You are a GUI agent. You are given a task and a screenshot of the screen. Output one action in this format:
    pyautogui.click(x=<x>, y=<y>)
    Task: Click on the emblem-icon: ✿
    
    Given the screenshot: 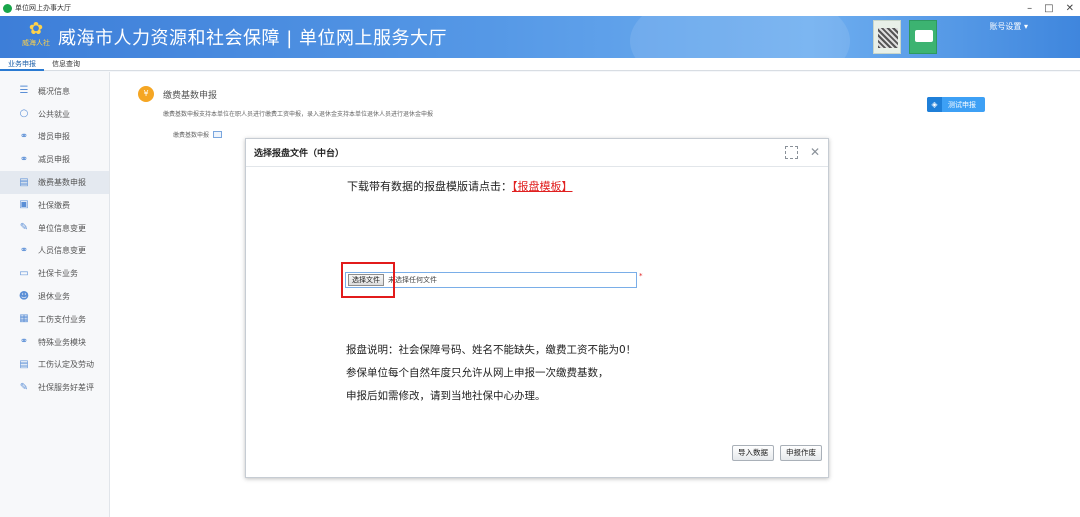 What is the action you would take?
    pyautogui.click(x=36, y=29)
    